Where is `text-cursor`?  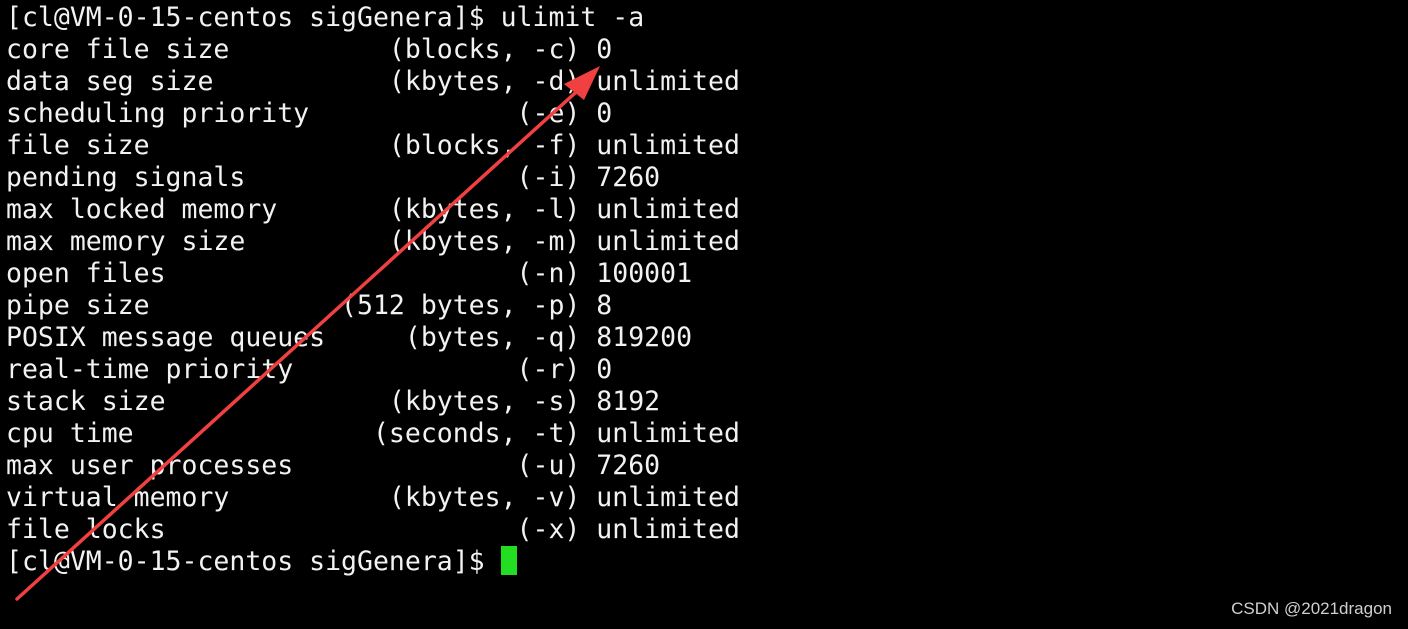 text-cursor is located at coordinates (508, 560).